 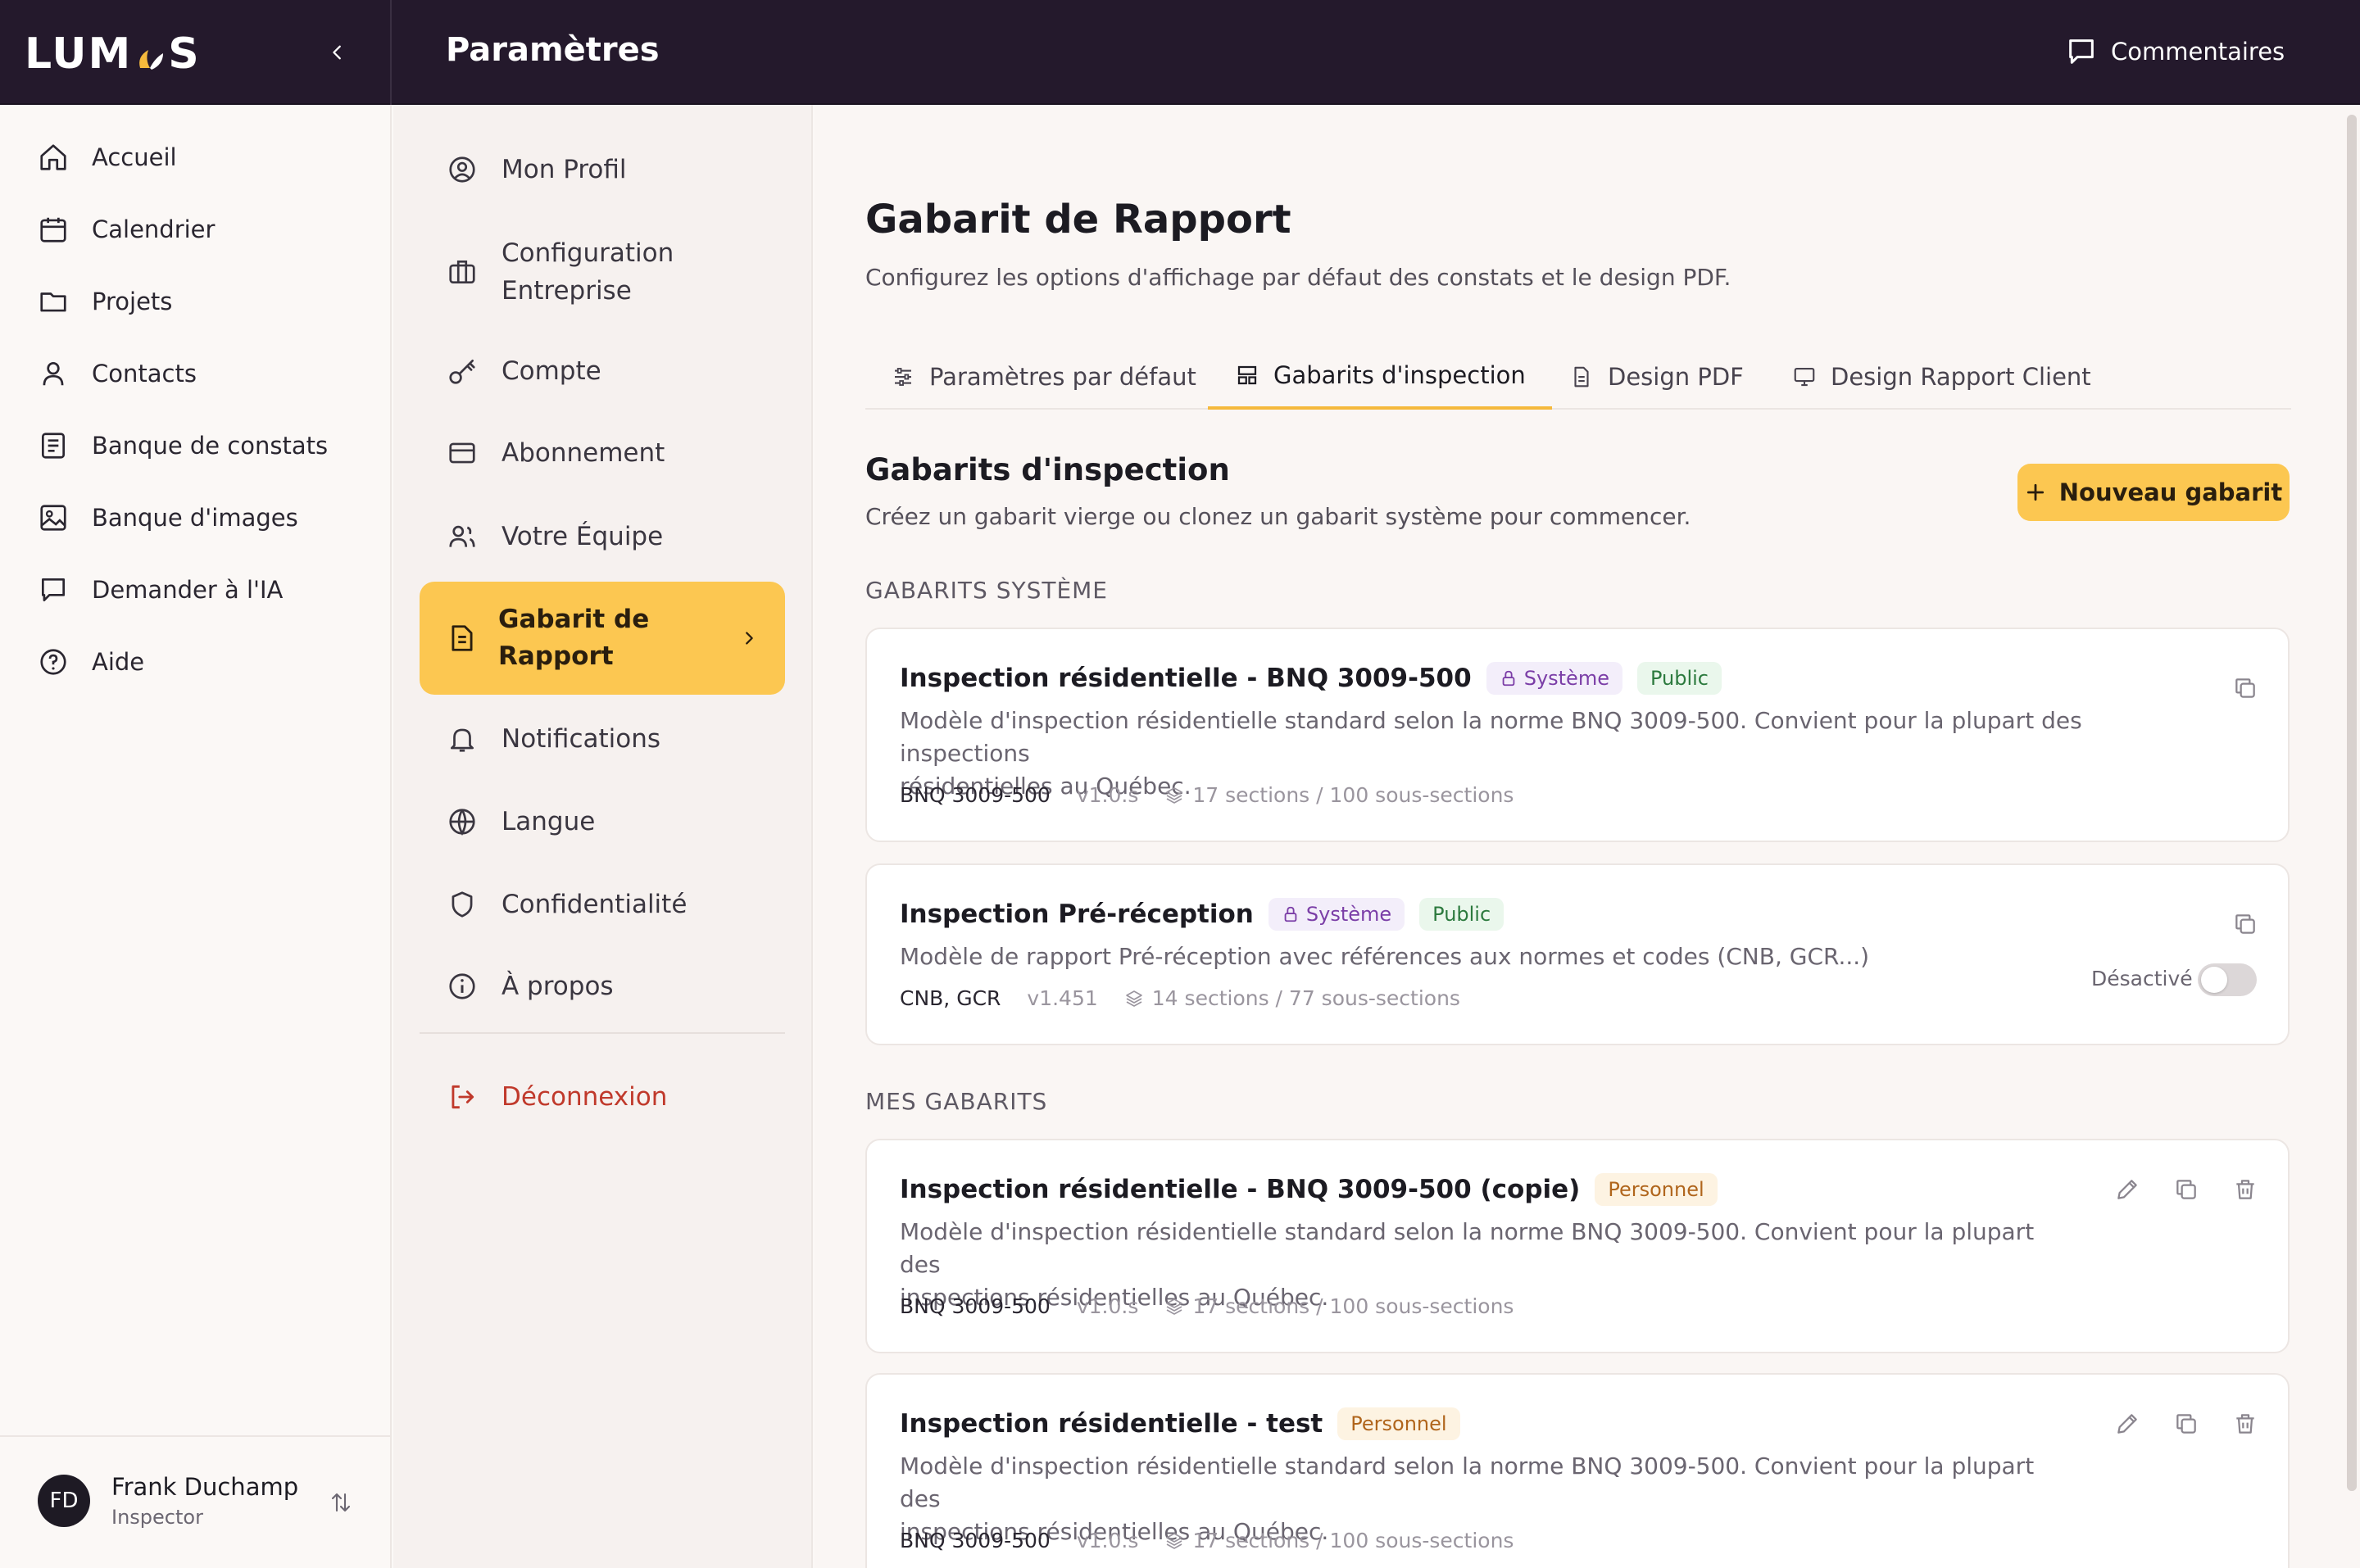 I want to click on tab-label: Design PDF, so click(x=1676, y=377).